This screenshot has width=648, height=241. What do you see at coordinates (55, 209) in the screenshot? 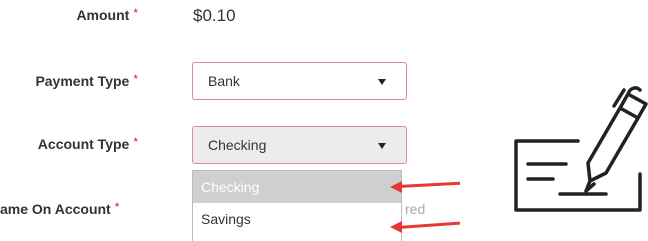
I see `name-on-account-label-text: ame On Account` at bounding box center [55, 209].